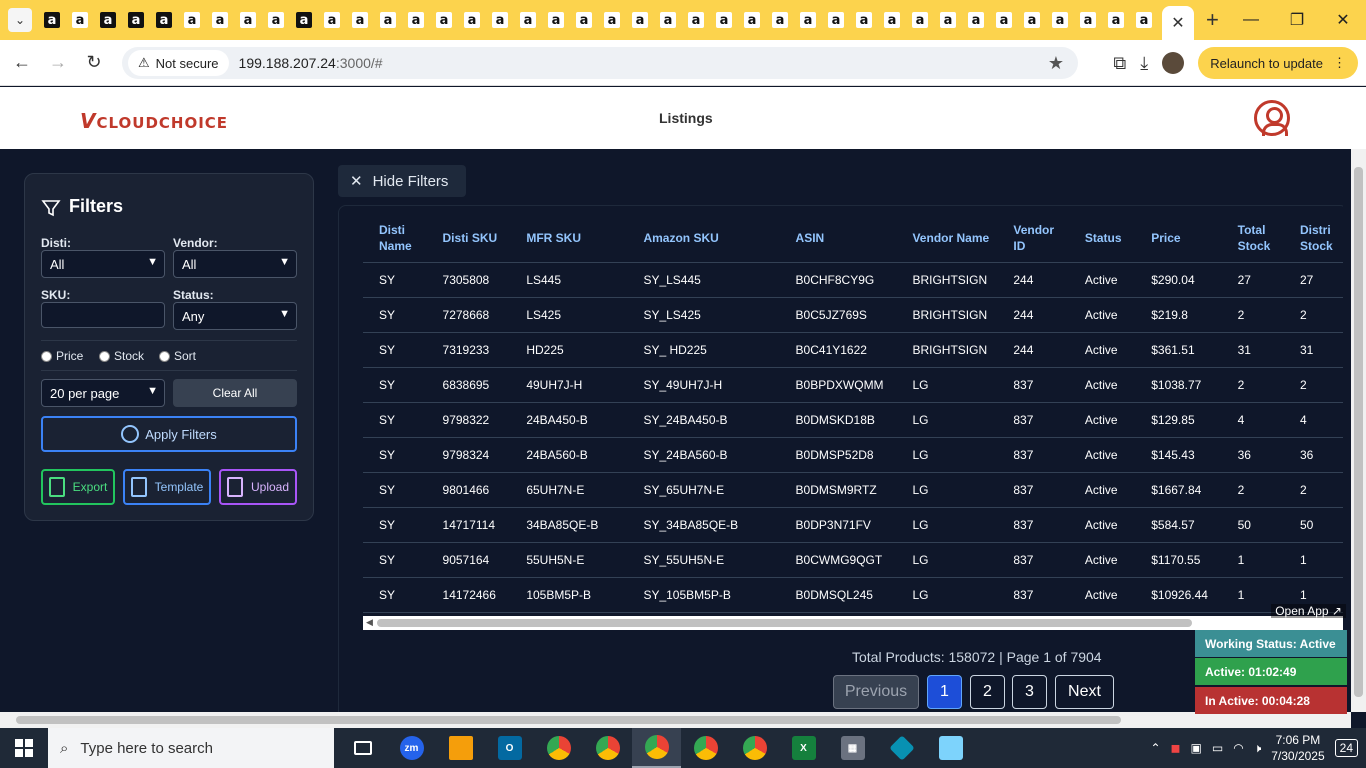 This screenshot has width=1366, height=768. Describe the element at coordinates (22, 62) in the screenshot. I see `back-icon: ←` at that location.